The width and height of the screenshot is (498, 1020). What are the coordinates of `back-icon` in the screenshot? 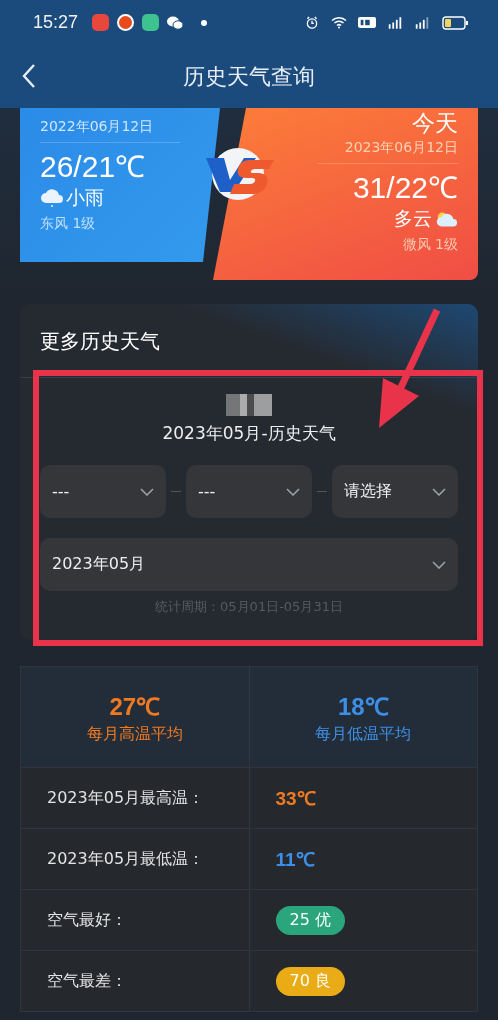 It's located at (29, 76).